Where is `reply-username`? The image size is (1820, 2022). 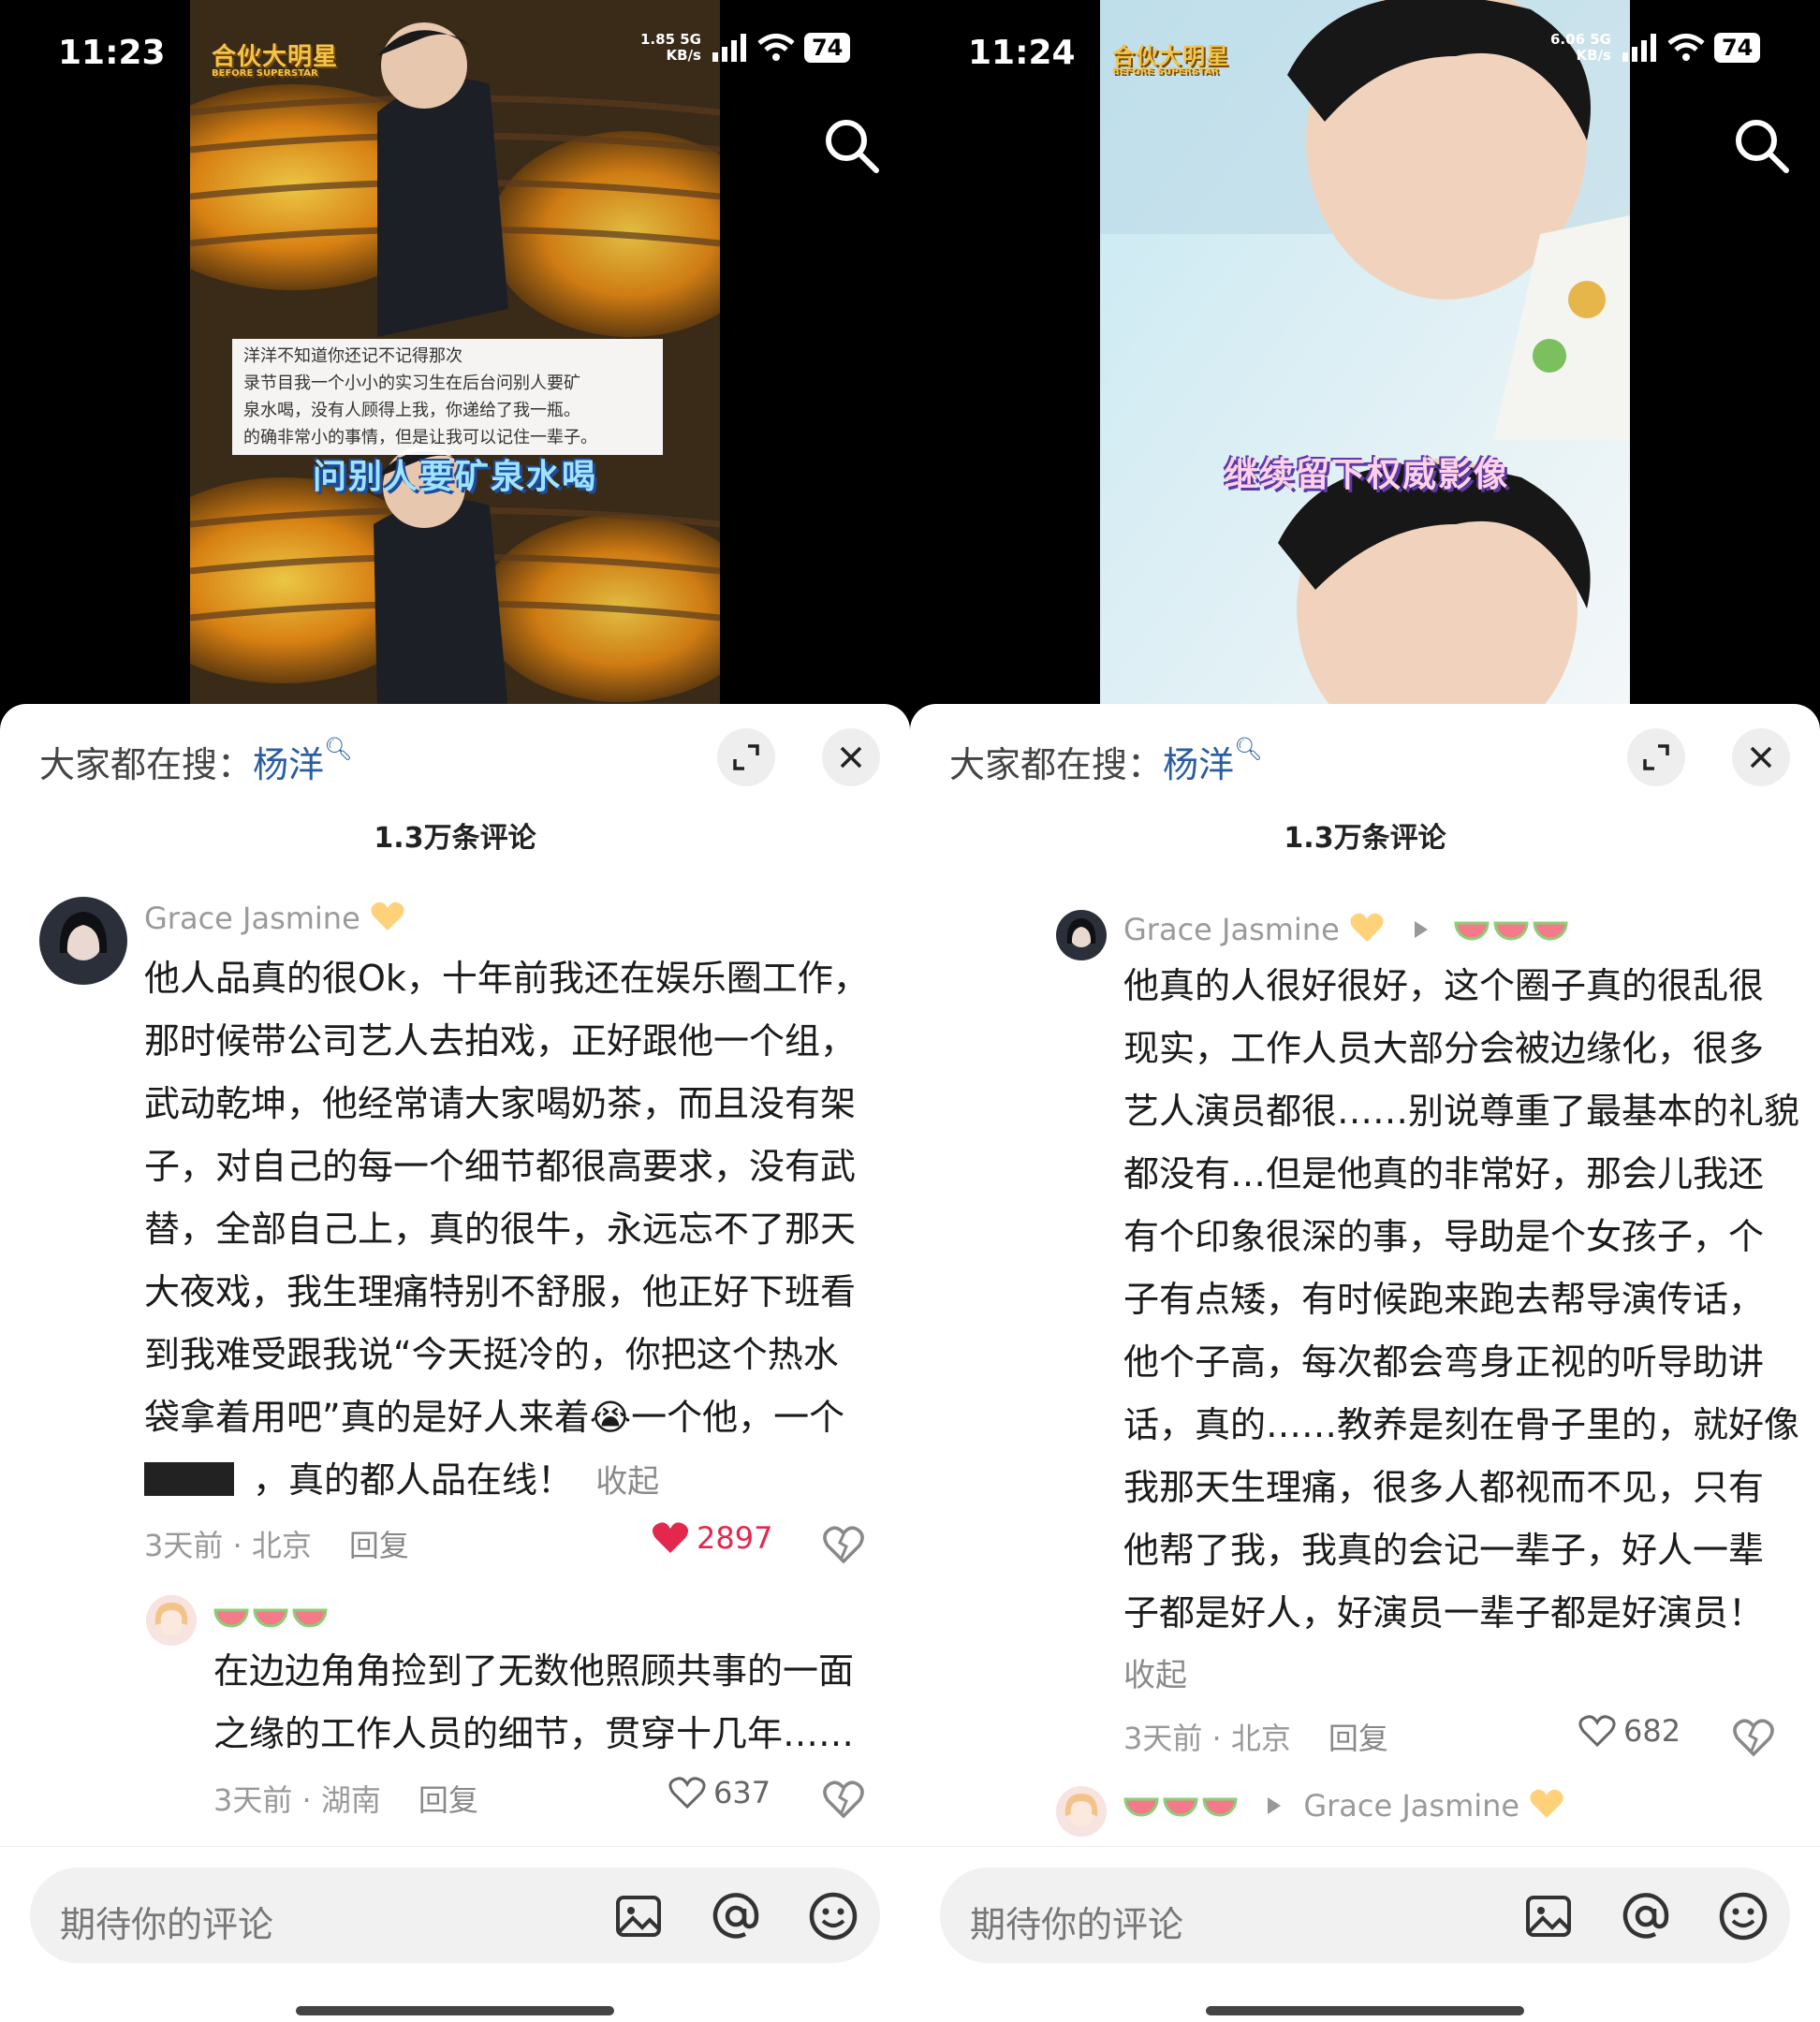 reply-username is located at coordinates (270, 1616).